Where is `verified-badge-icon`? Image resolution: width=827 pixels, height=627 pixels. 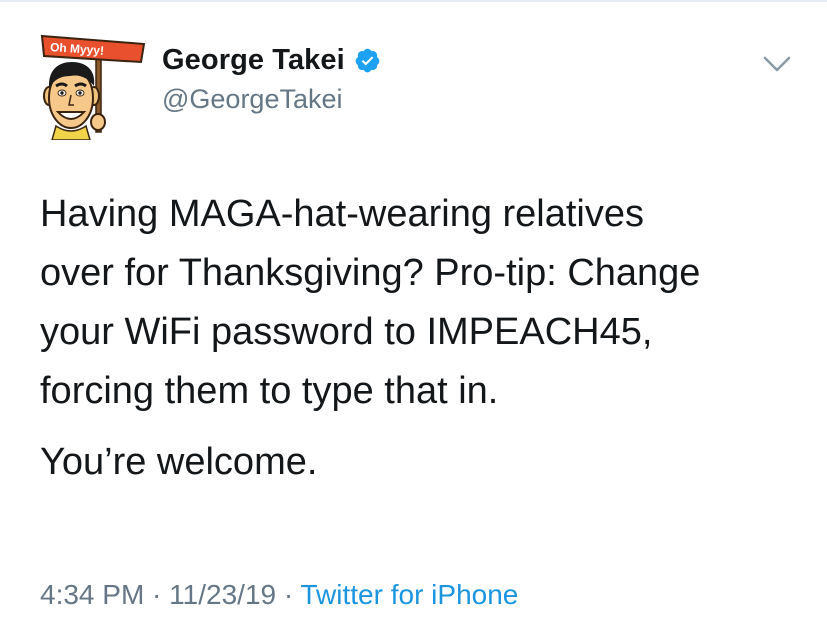
verified-badge-icon is located at coordinates (367, 60).